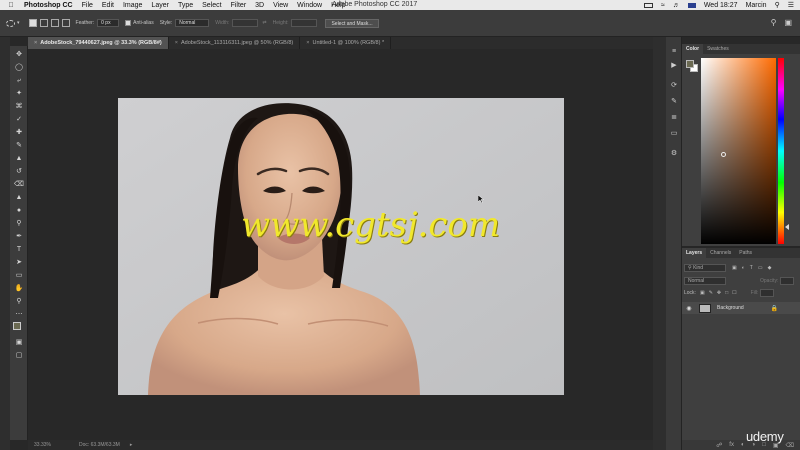 The width and height of the screenshot is (800, 450). What do you see at coordinates (108, 23) in the screenshot?
I see `feather-input: 0 px` at bounding box center [108, 23].